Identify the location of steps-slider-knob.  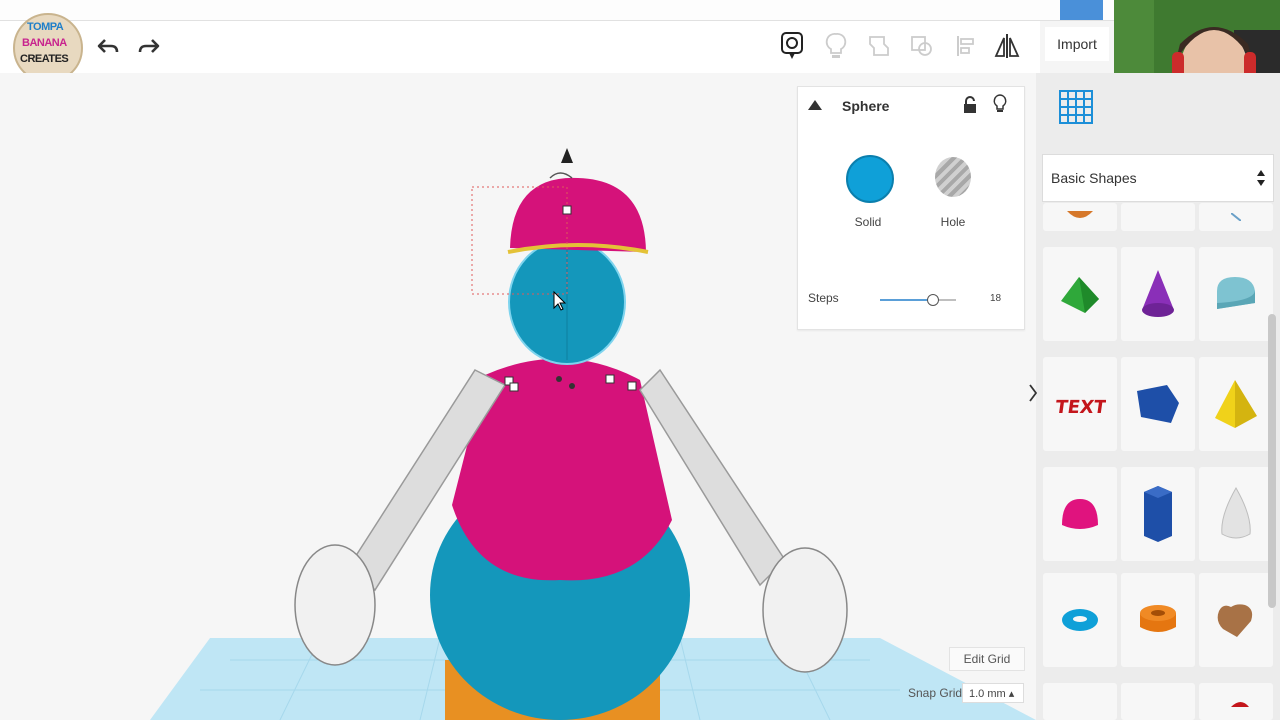
(933, 300).